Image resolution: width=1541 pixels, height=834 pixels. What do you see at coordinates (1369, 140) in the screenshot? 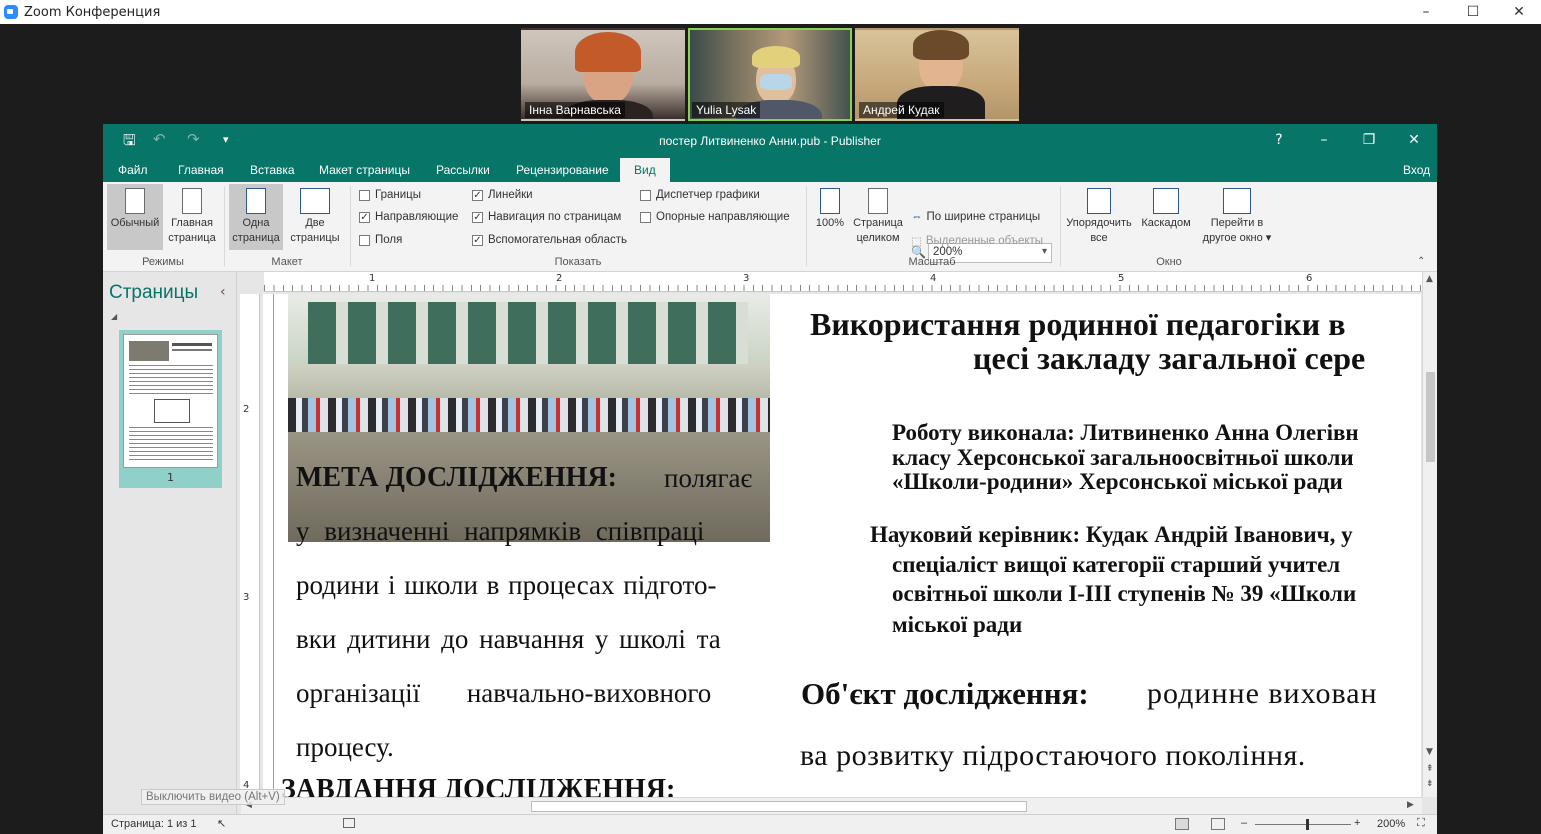
I see `restore-button: ❐` at bounding box center [1369, 140].